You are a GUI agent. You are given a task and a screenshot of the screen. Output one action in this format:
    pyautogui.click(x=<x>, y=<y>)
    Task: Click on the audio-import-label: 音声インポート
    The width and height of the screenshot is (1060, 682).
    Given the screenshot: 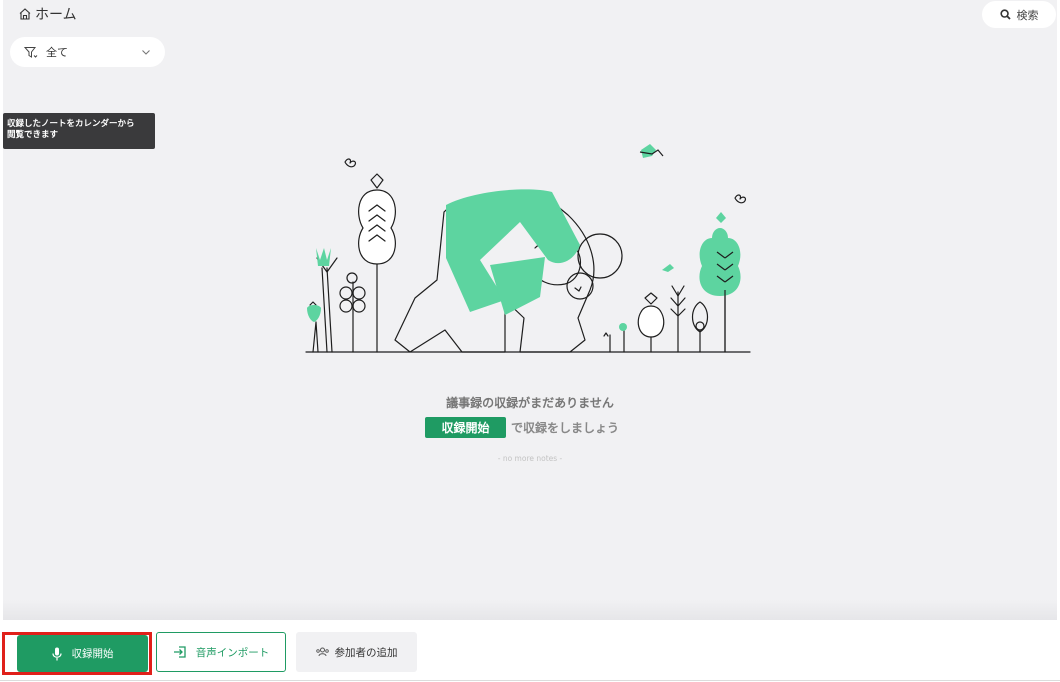 What is the action you would take?
    pyautogui.click(x=232, y=652)
    